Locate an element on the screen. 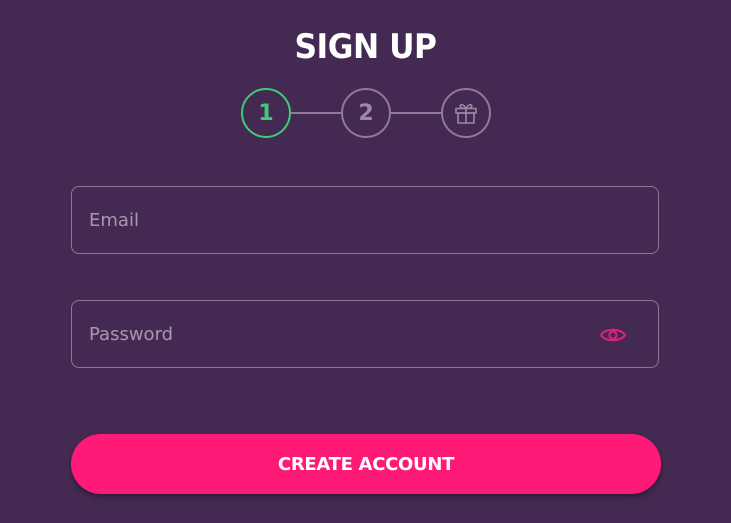  step-1-label: 1 is located at coordinates (266, 113).